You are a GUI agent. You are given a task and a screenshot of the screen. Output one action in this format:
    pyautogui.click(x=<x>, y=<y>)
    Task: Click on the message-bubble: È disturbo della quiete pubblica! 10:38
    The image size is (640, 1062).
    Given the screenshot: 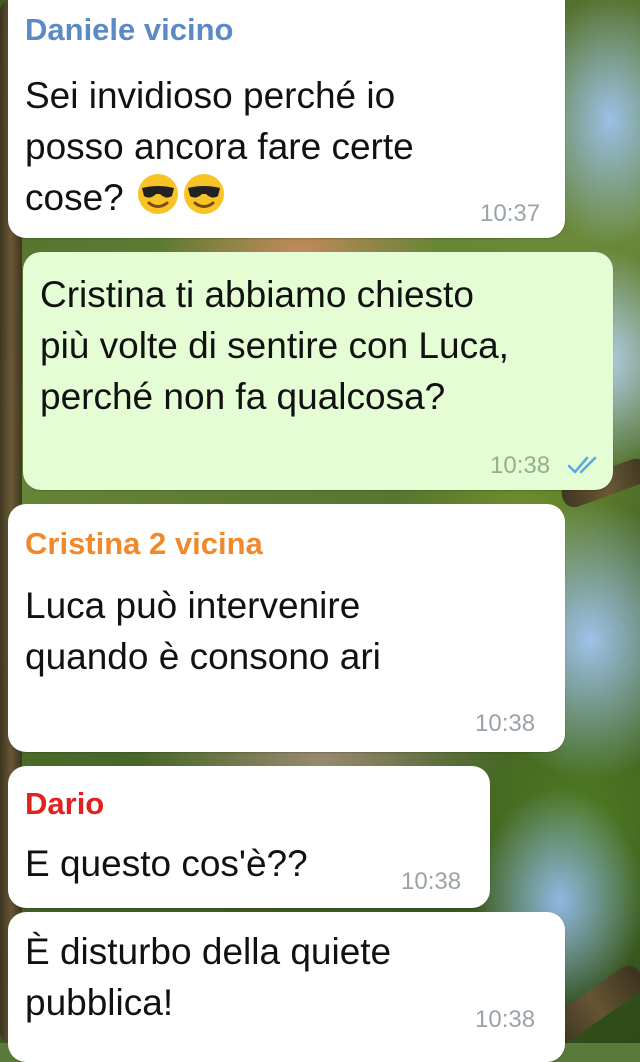 What is the action you would take?
    pyautogui.click(x=286, y=987)
    